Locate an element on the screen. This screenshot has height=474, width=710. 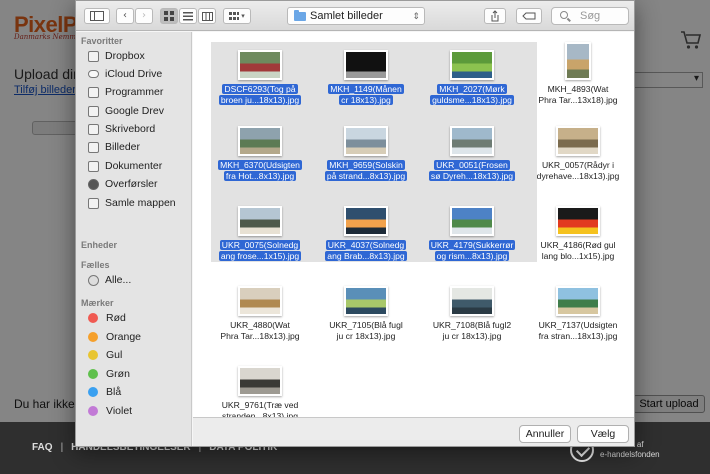
file-name: MKH_9659(Solskin på strand...8x13).jpg is located at coordinates (366, 170).